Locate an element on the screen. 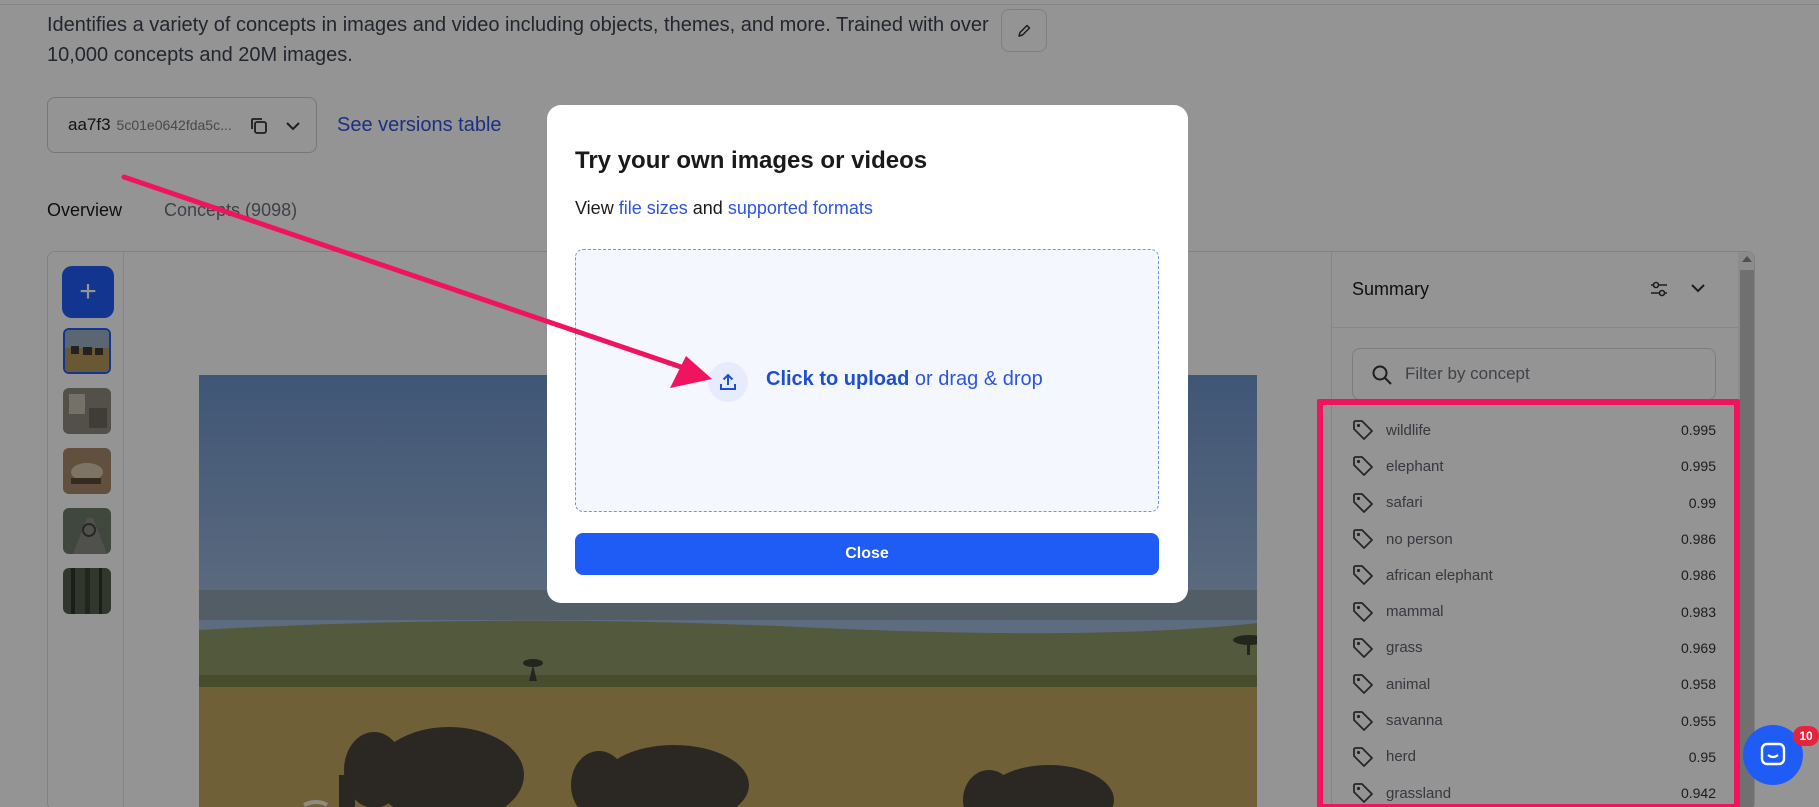  annotation-arrow is located at coordinates (416, 281).